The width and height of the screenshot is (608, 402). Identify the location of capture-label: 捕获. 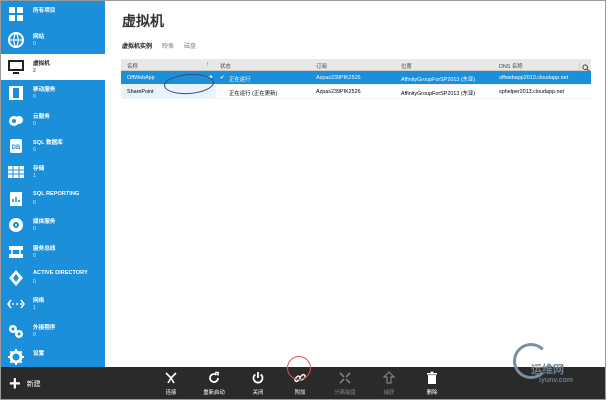
(389, 393).